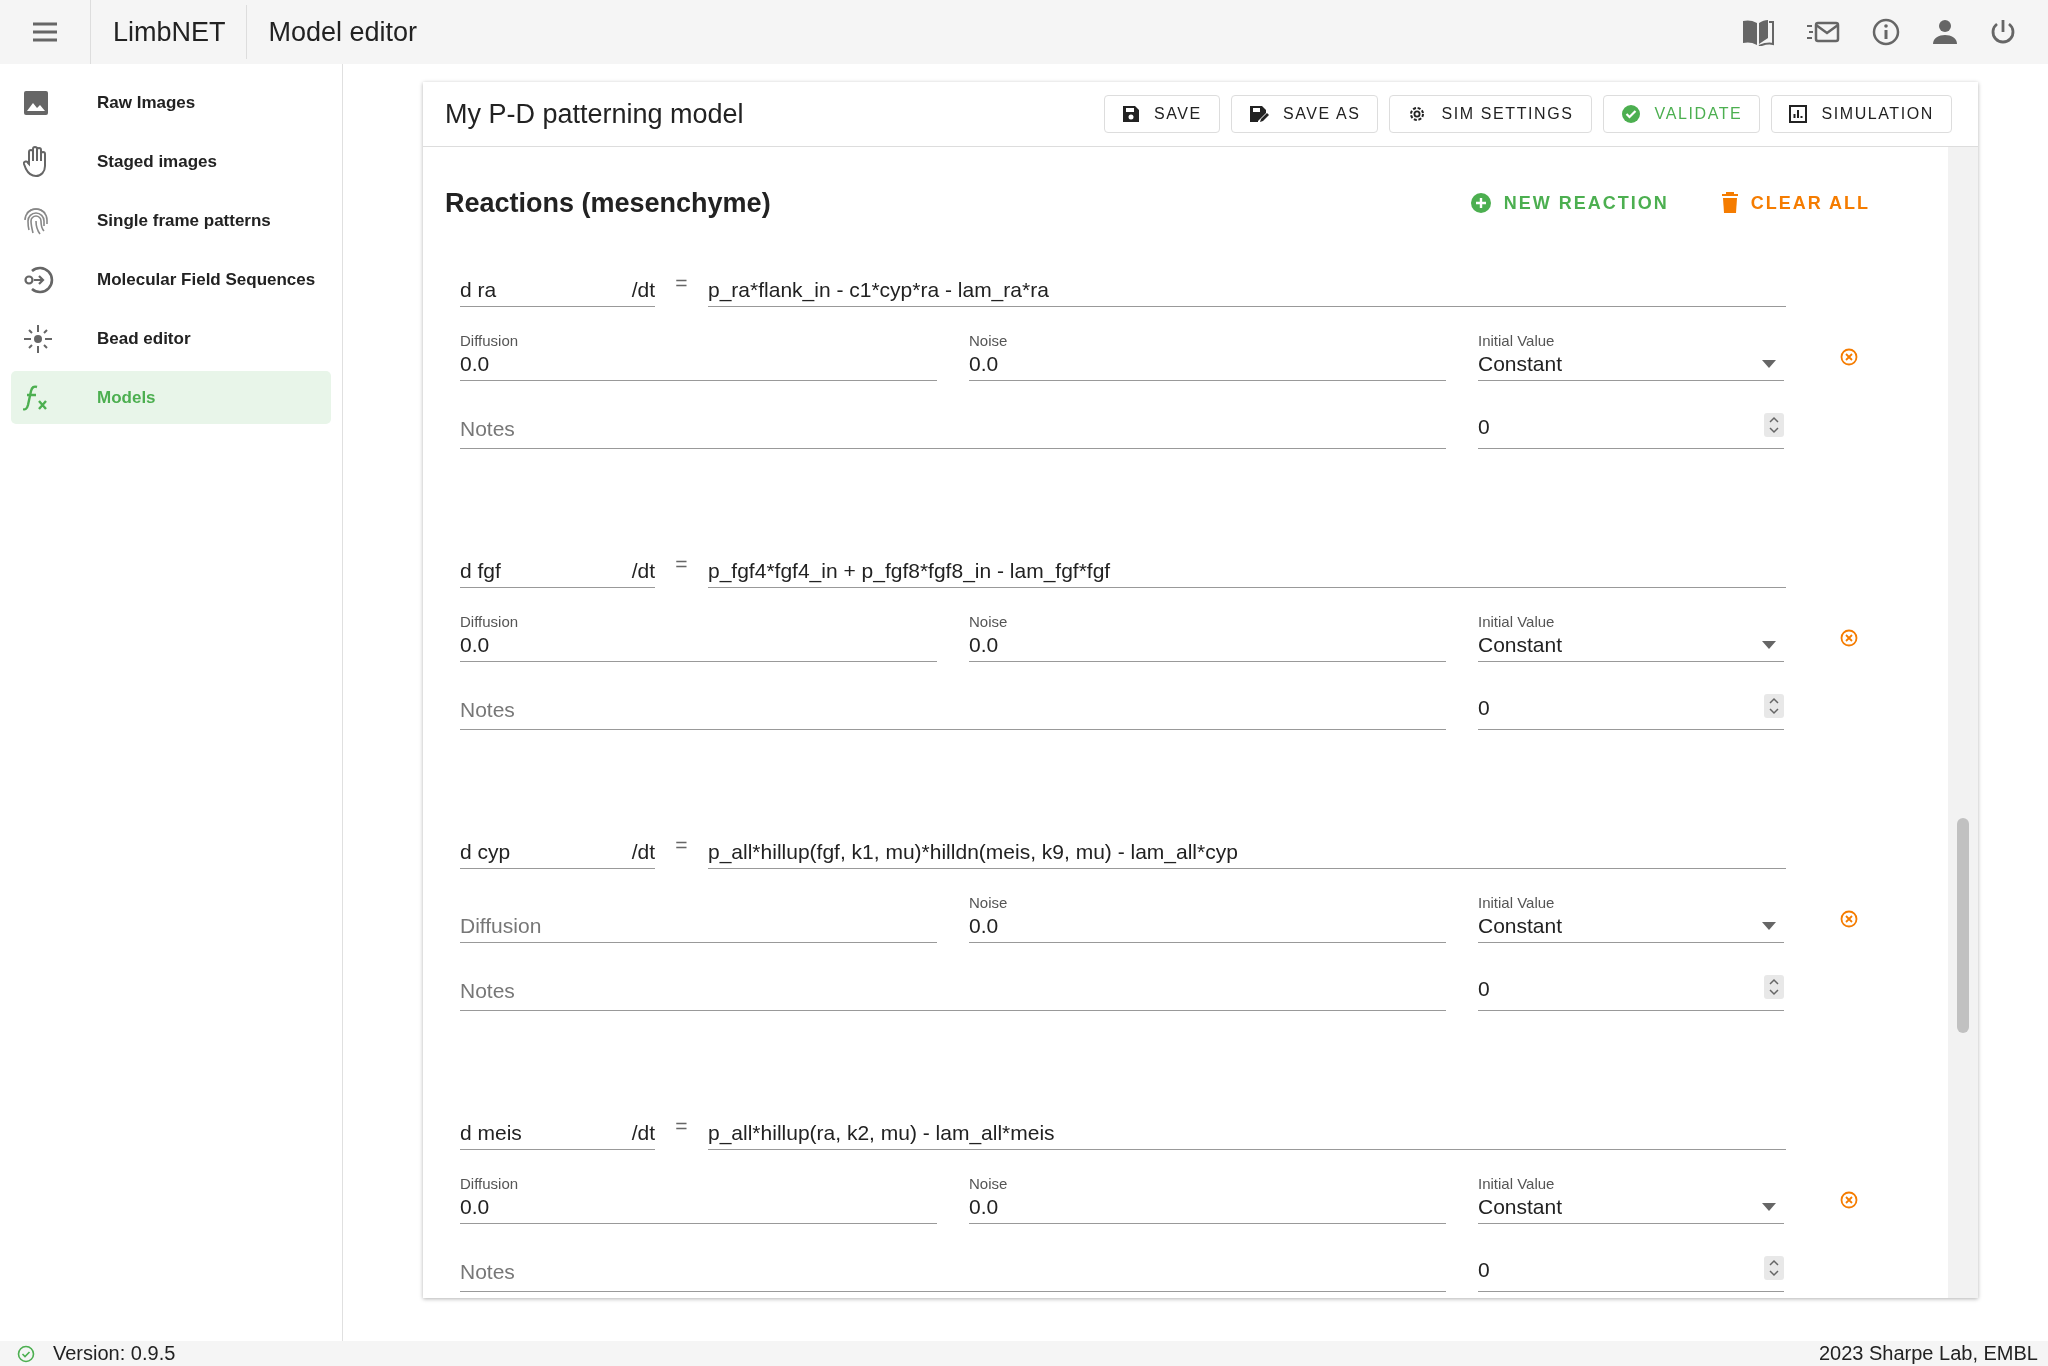 This screenshot has width=2048, height=1366. I want to click on info-icon, so click(1886, 32).